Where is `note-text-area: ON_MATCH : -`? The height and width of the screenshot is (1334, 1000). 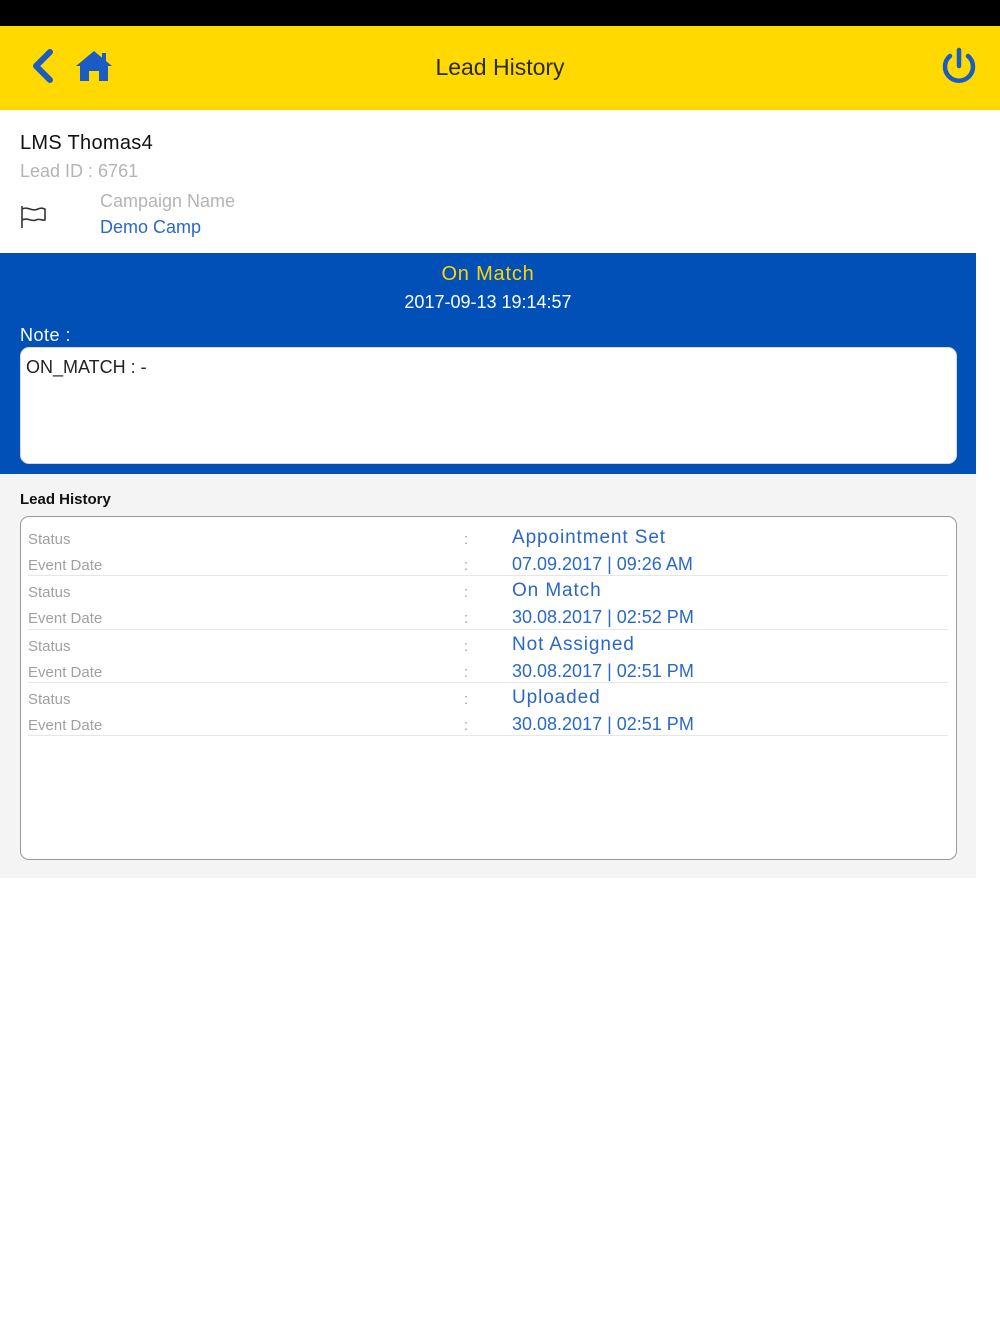
note-text-area: ON_MATCH : - is located at coordinates (488, 405).